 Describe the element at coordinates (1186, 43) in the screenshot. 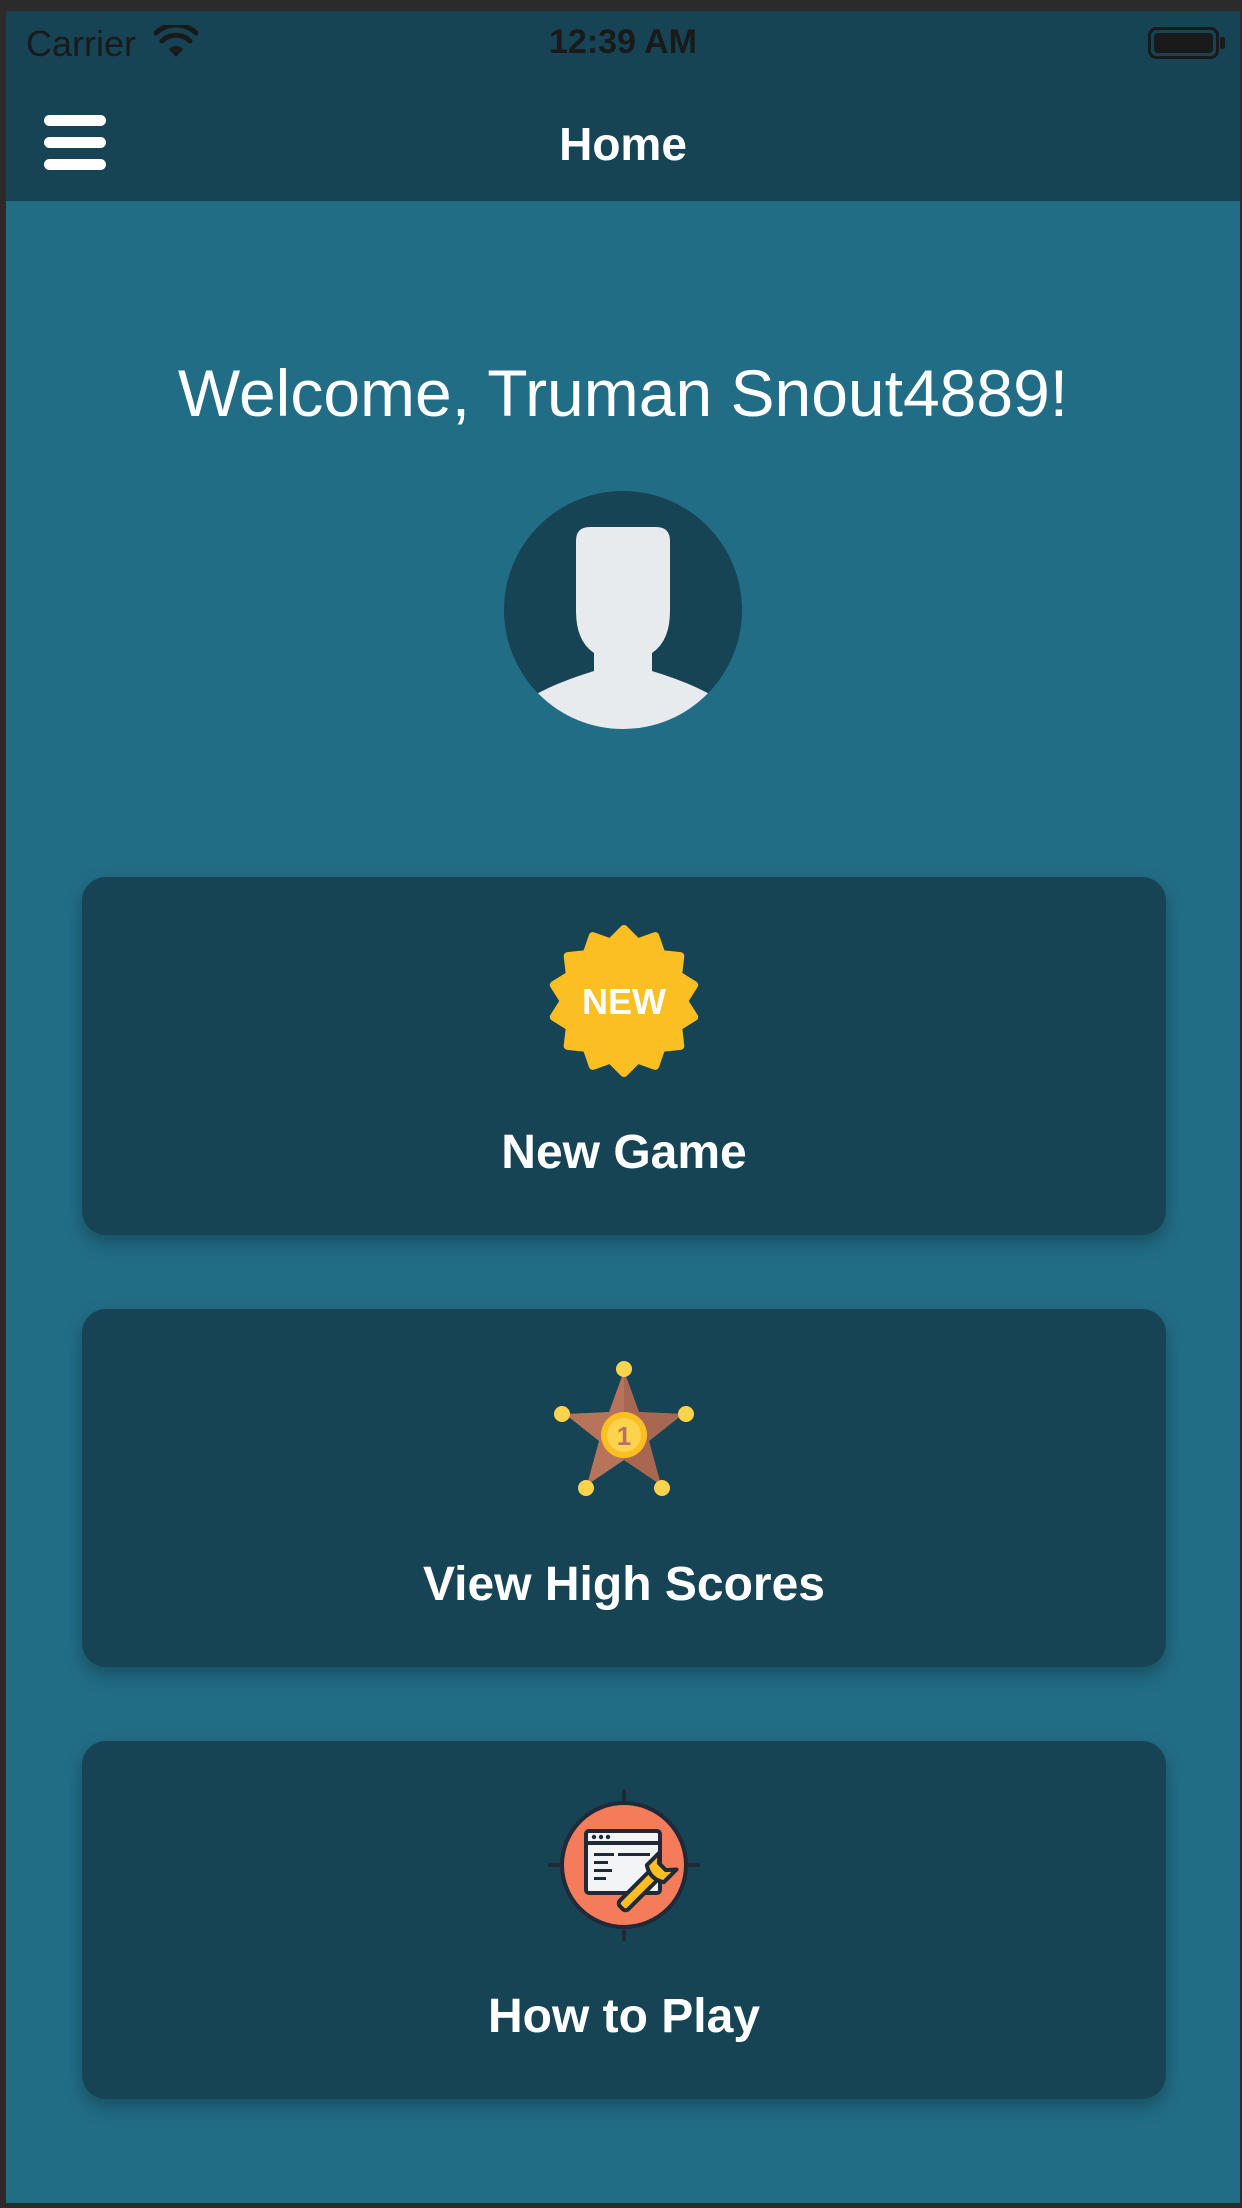

I see `battery-icon` at that location.